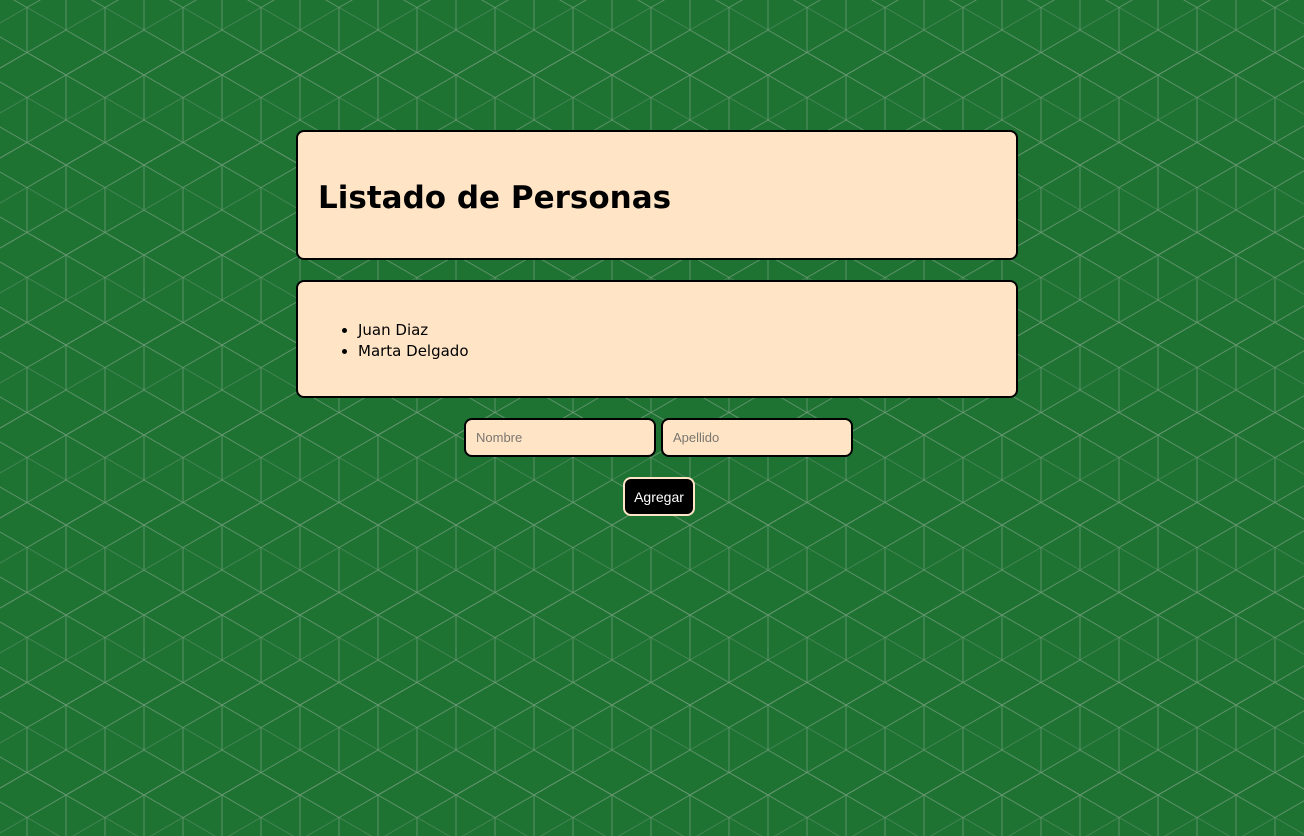 This screenshot has height=836, width=1304. Describe the element at coordinates (495, 198) in the screenshot. I see `page-title: Listado de Personas` at that location.